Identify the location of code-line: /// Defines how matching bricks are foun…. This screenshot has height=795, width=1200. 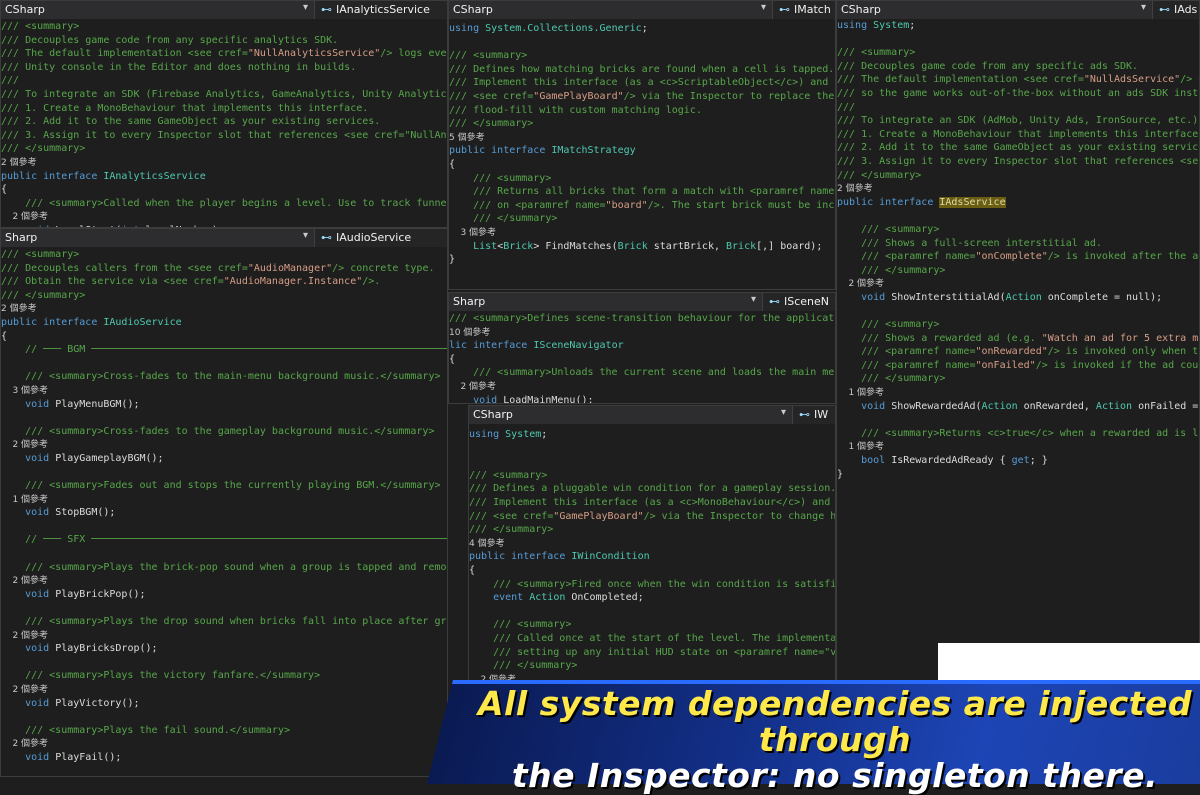
(642, 70).